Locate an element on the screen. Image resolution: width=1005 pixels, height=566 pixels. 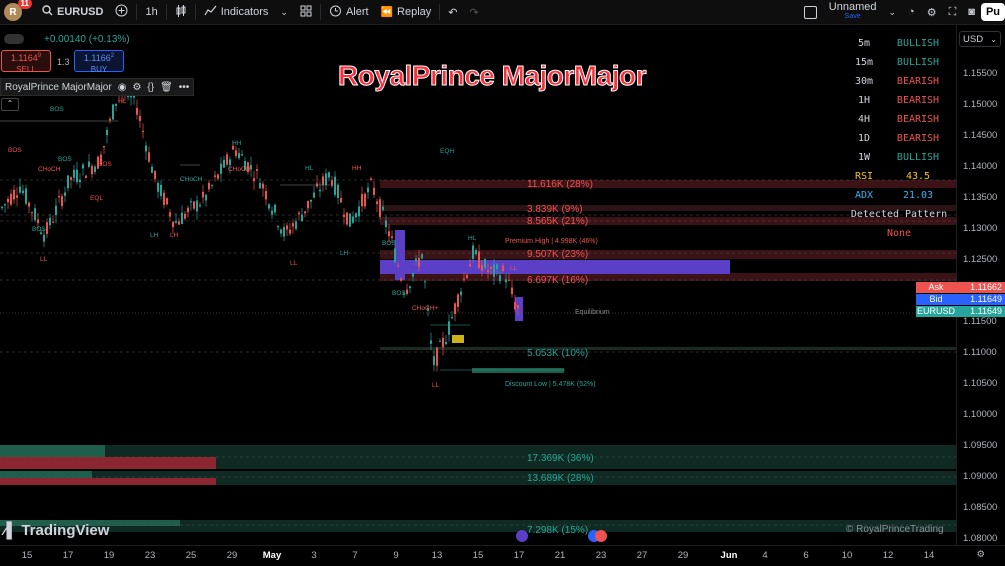
date-tick: 7 is located at coordinates (355, 555).